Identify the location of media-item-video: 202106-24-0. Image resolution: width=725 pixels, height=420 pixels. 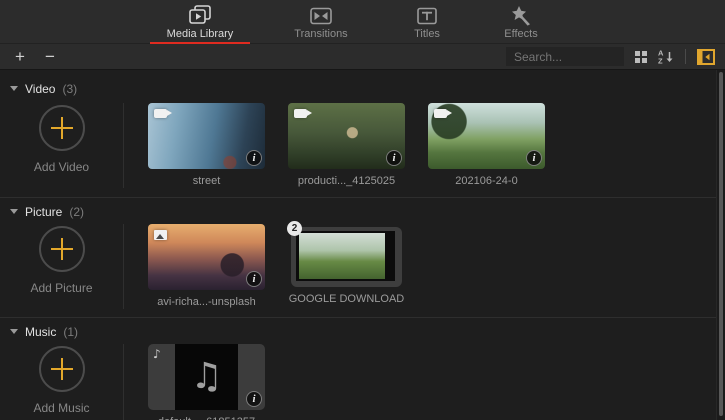
(486, 145).